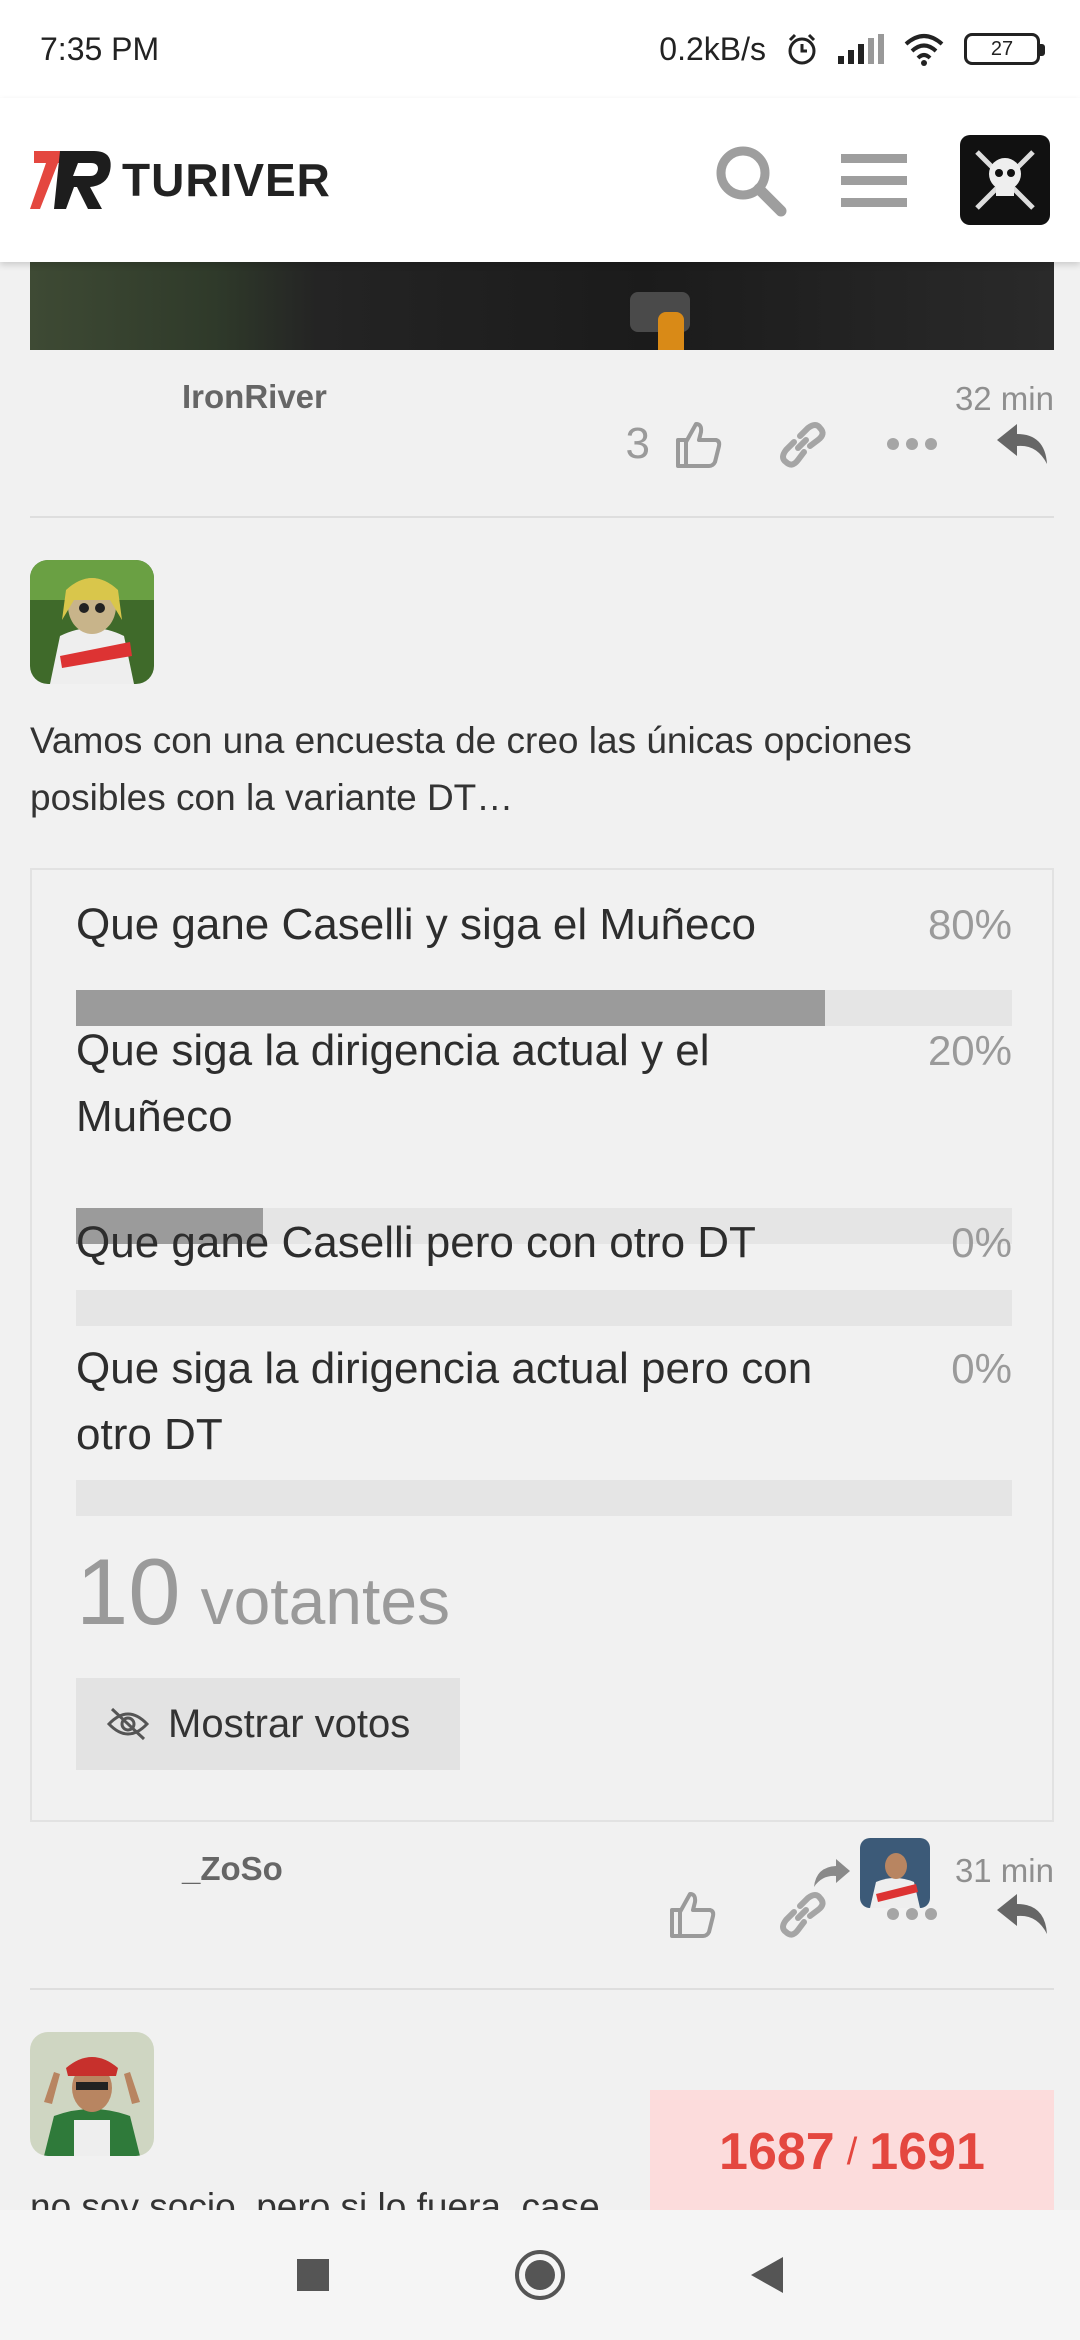  I want to click on link-icon, so click(803, 445).